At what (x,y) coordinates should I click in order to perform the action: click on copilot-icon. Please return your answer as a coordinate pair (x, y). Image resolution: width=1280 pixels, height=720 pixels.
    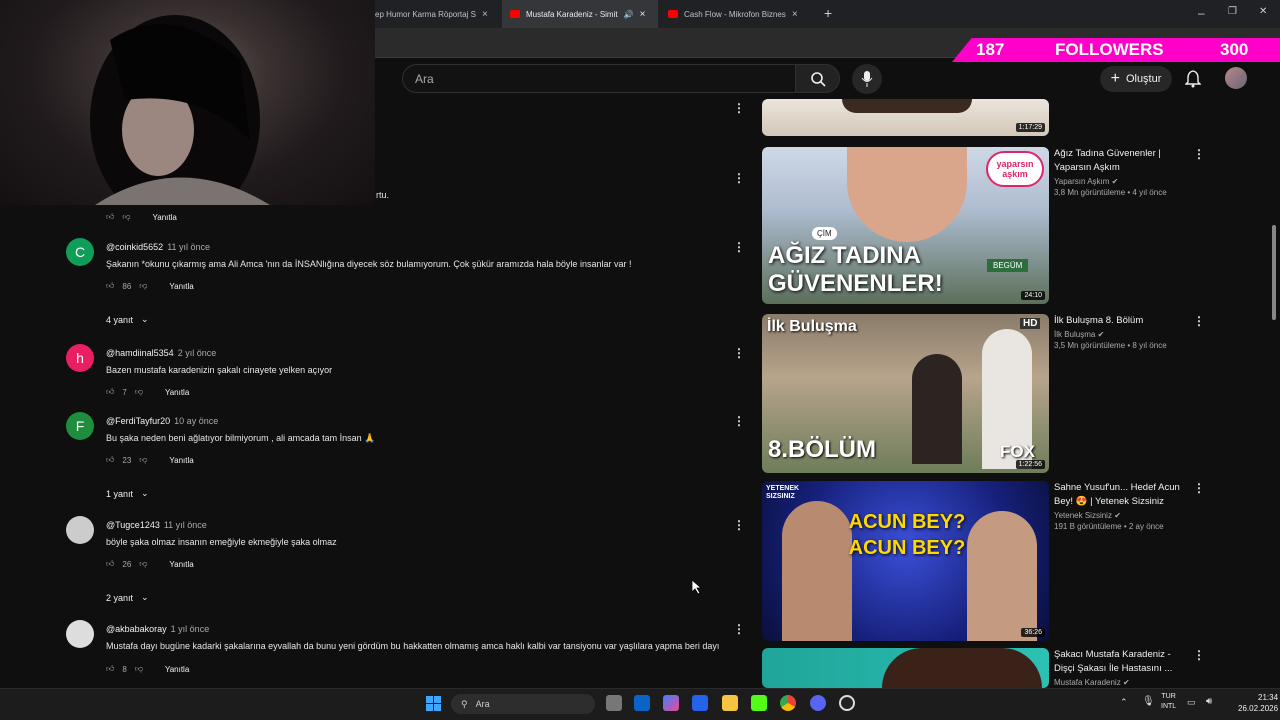
    Looking at the image, I should click on (671, 703).